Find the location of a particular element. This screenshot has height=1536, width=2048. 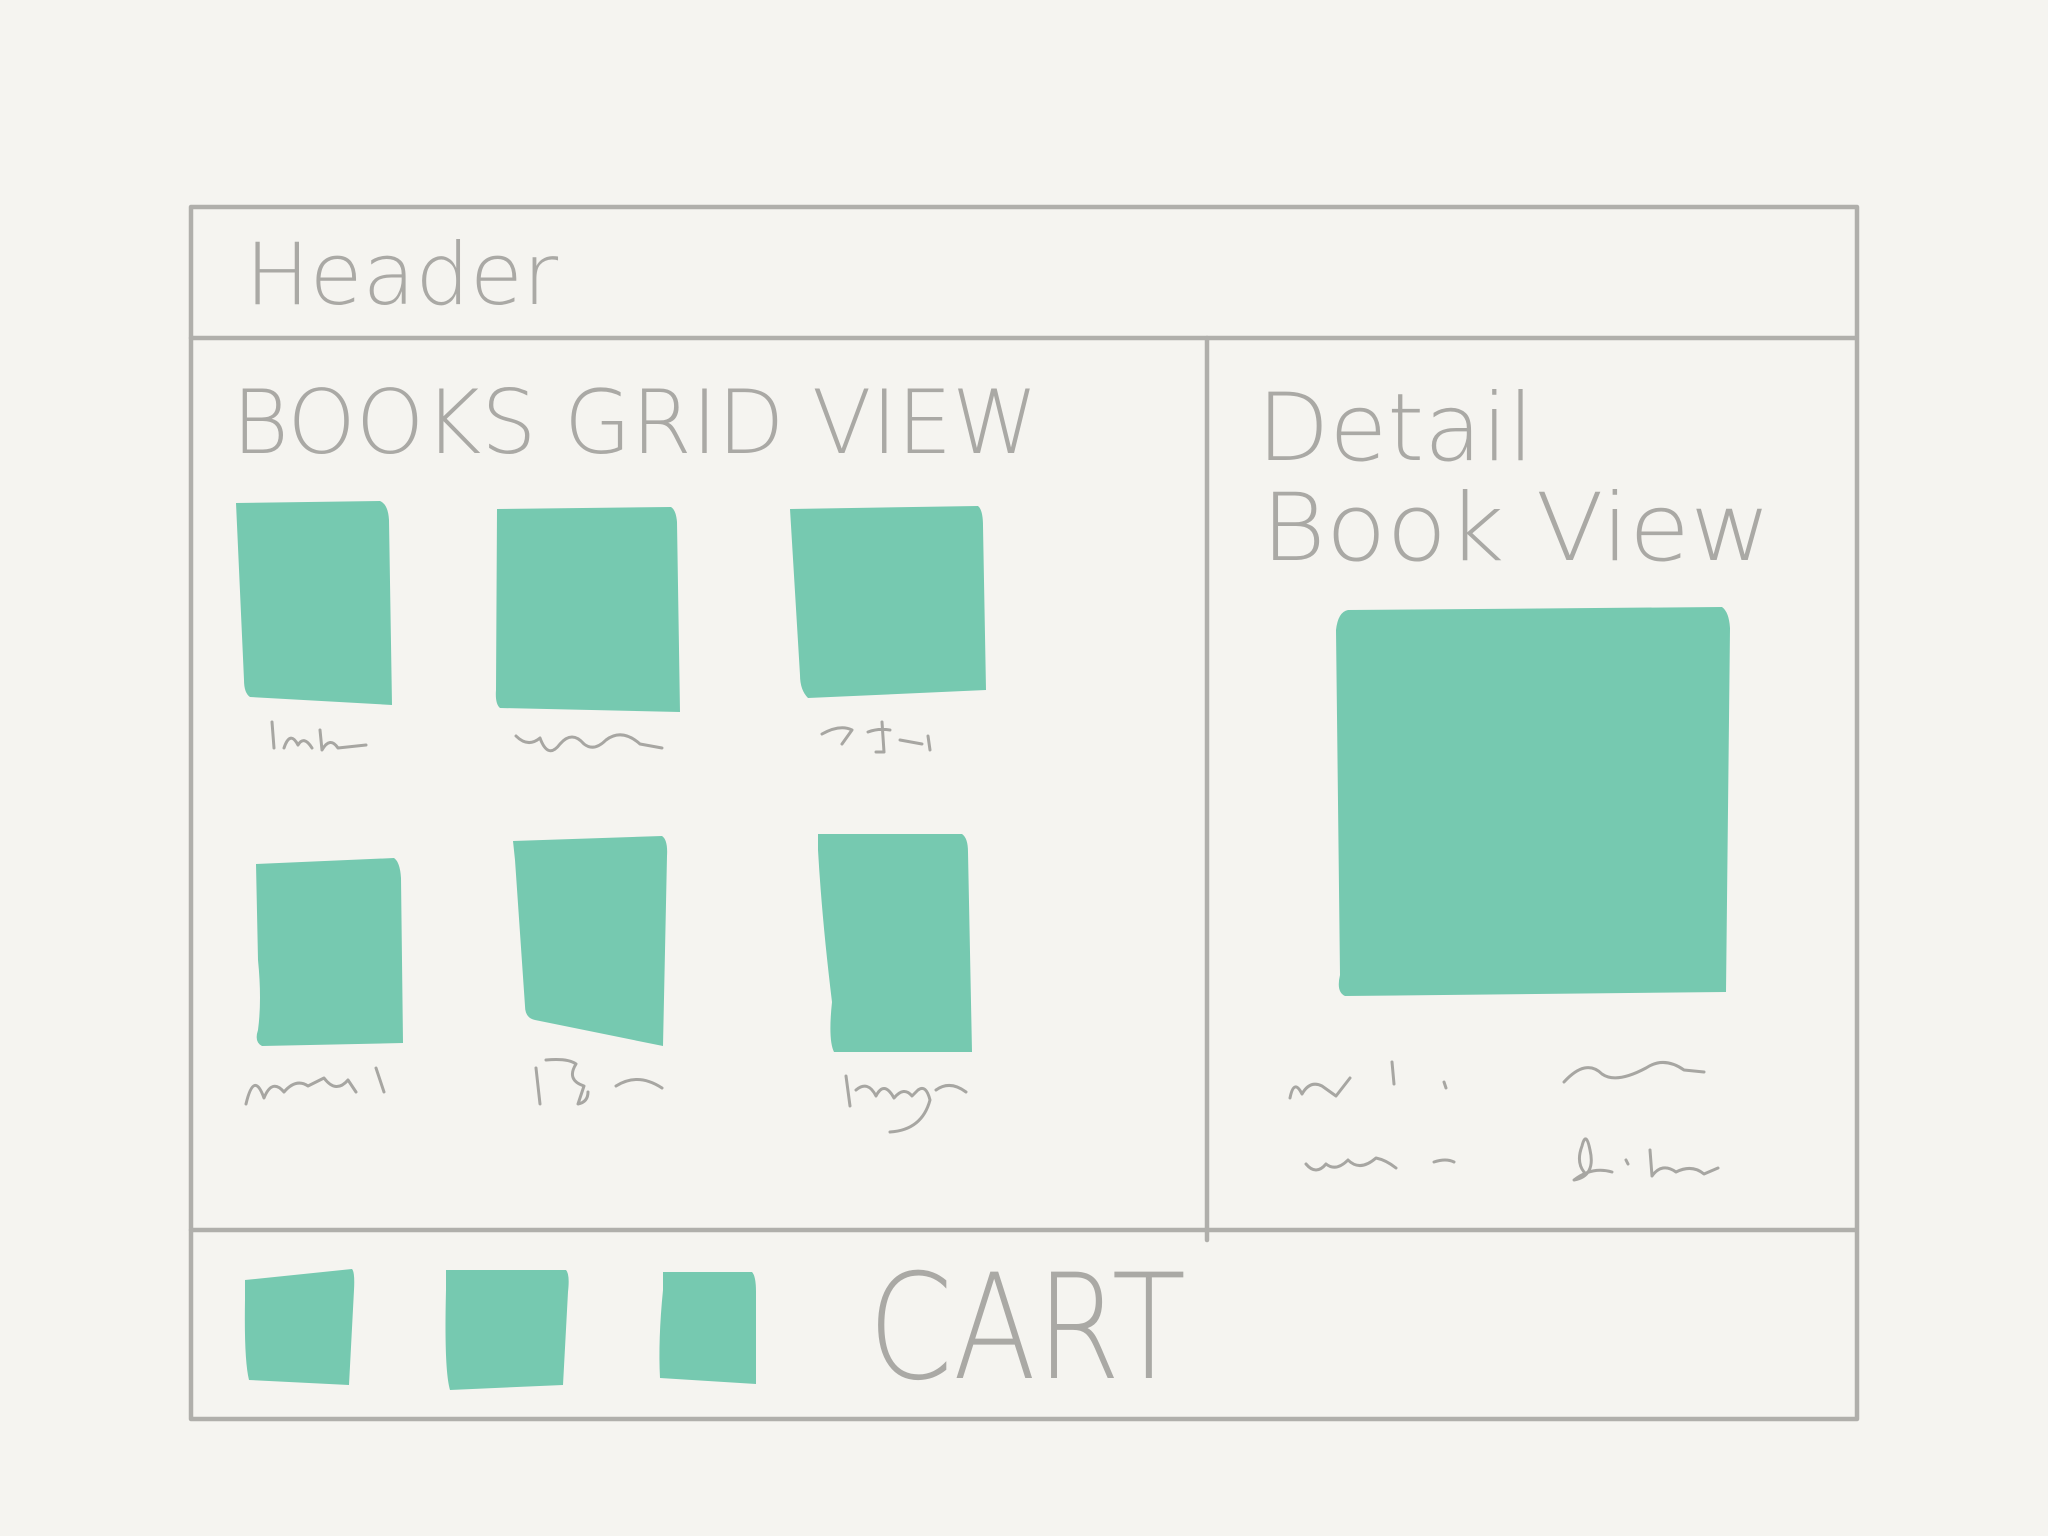

header-label: Header is located at coordinates (402, 275).